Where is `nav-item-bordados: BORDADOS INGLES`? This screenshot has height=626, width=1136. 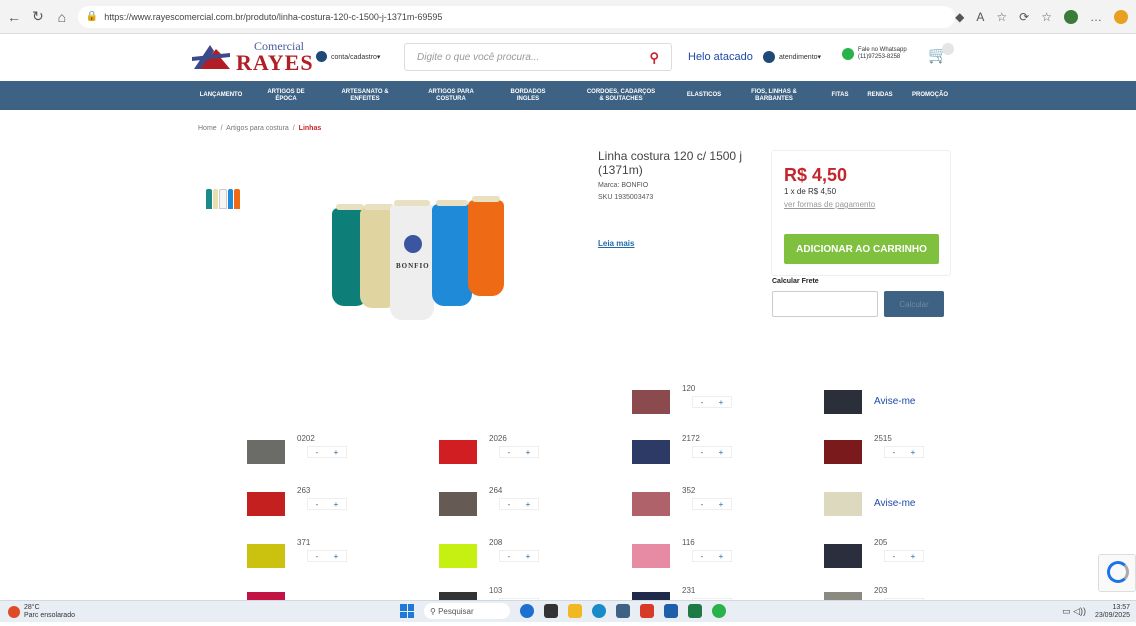
nav-item-bordados: BORDADOS INGLES is located at coordinates (528, 95).